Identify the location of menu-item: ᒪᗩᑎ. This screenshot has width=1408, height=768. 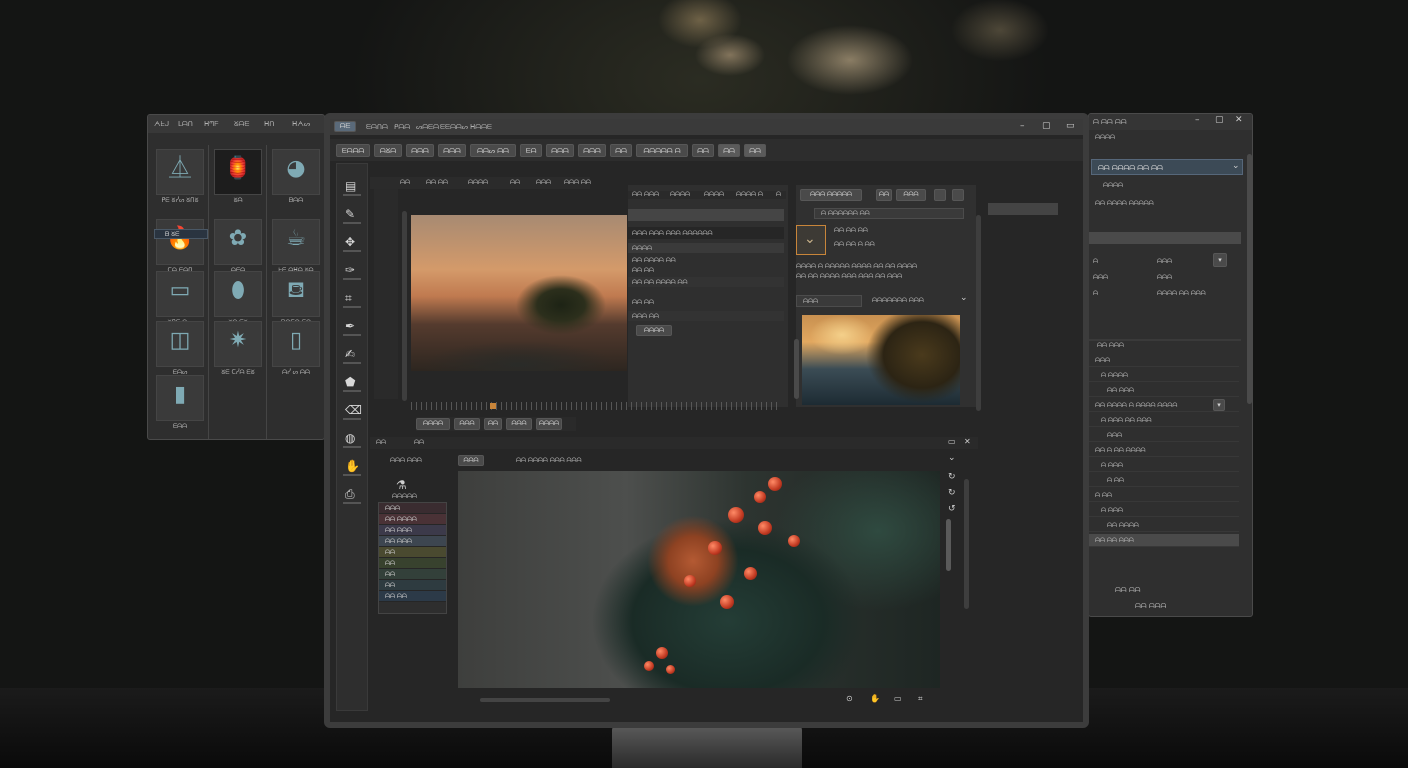
(185, 124).